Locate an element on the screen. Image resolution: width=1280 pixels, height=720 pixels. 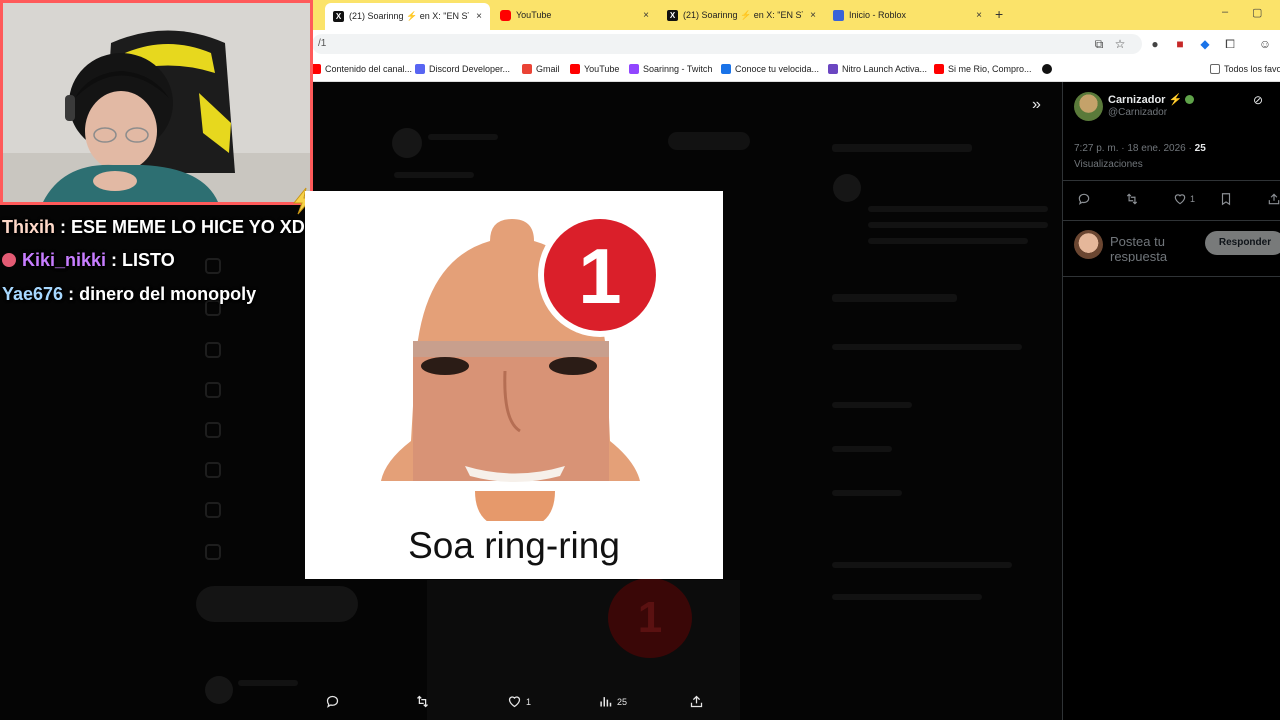
speedtest-icon is located at coordinates (726, 69).